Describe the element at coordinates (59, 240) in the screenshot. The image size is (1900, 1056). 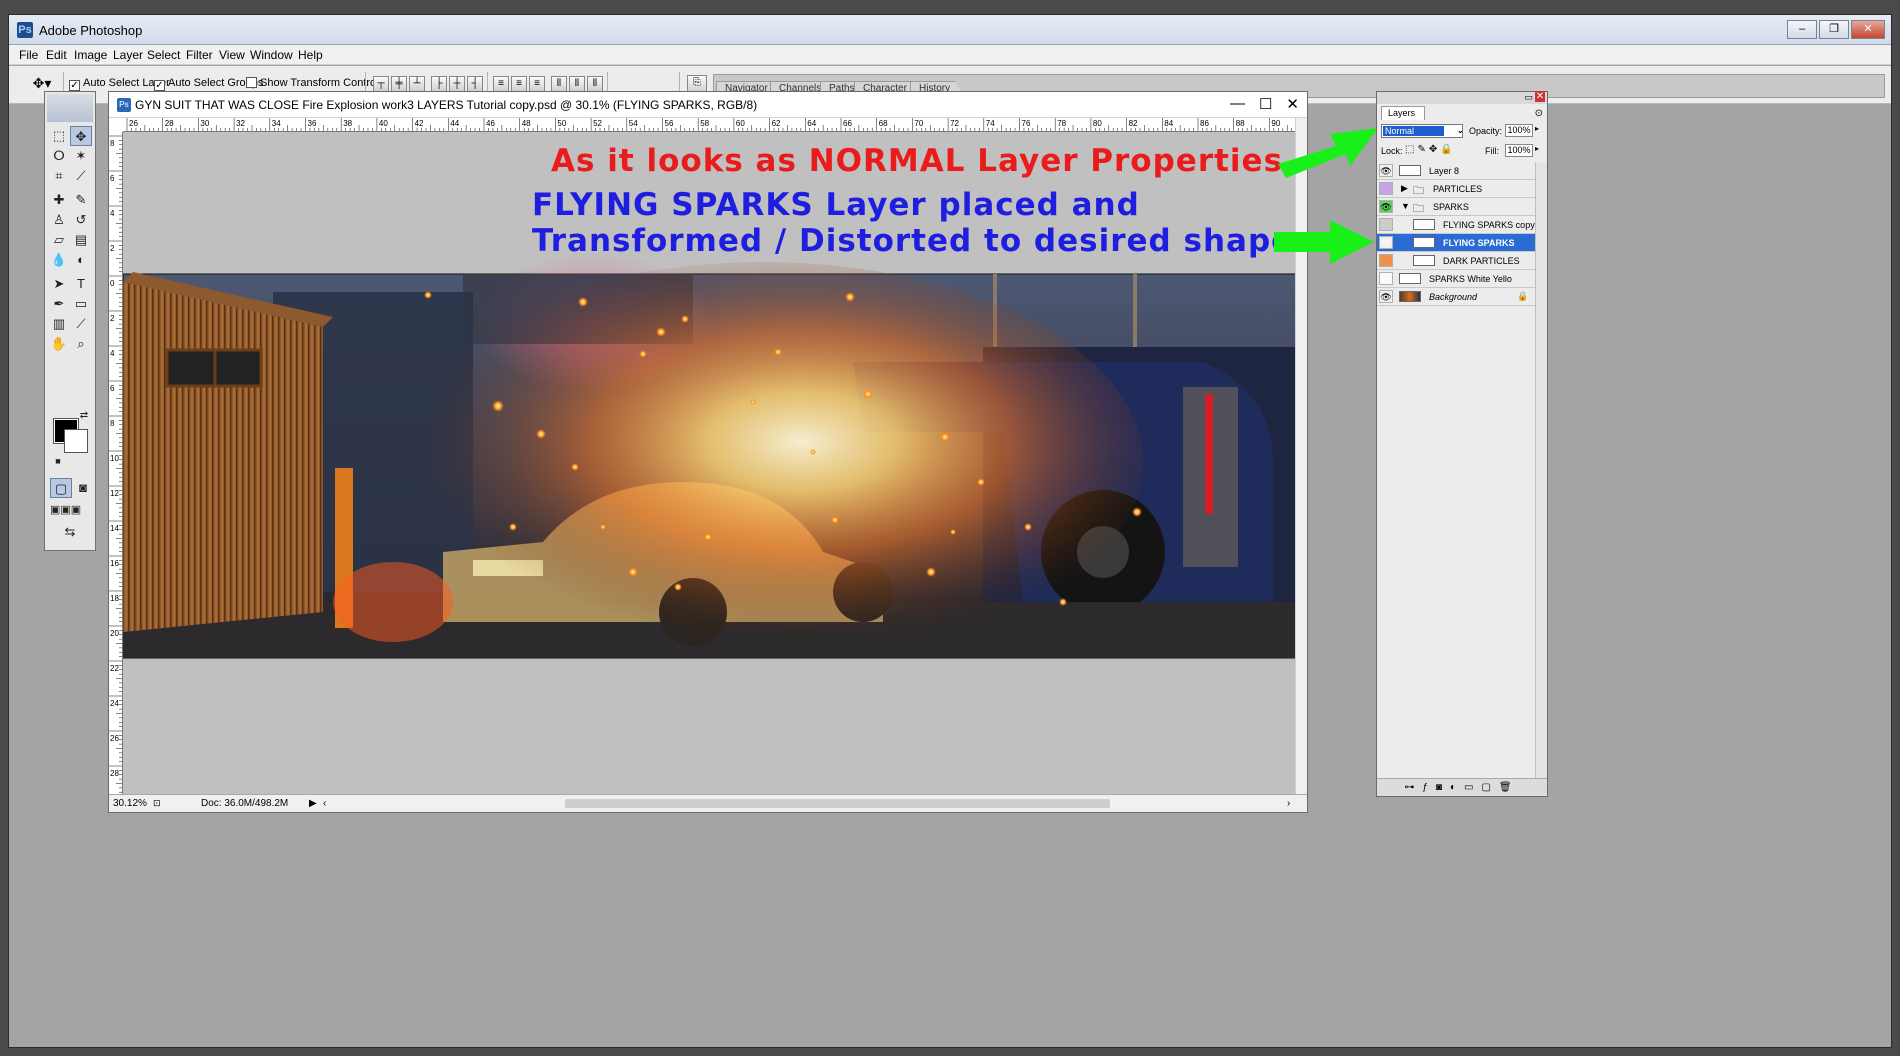
I see `eraser-tool-icon: ▱` at that location.